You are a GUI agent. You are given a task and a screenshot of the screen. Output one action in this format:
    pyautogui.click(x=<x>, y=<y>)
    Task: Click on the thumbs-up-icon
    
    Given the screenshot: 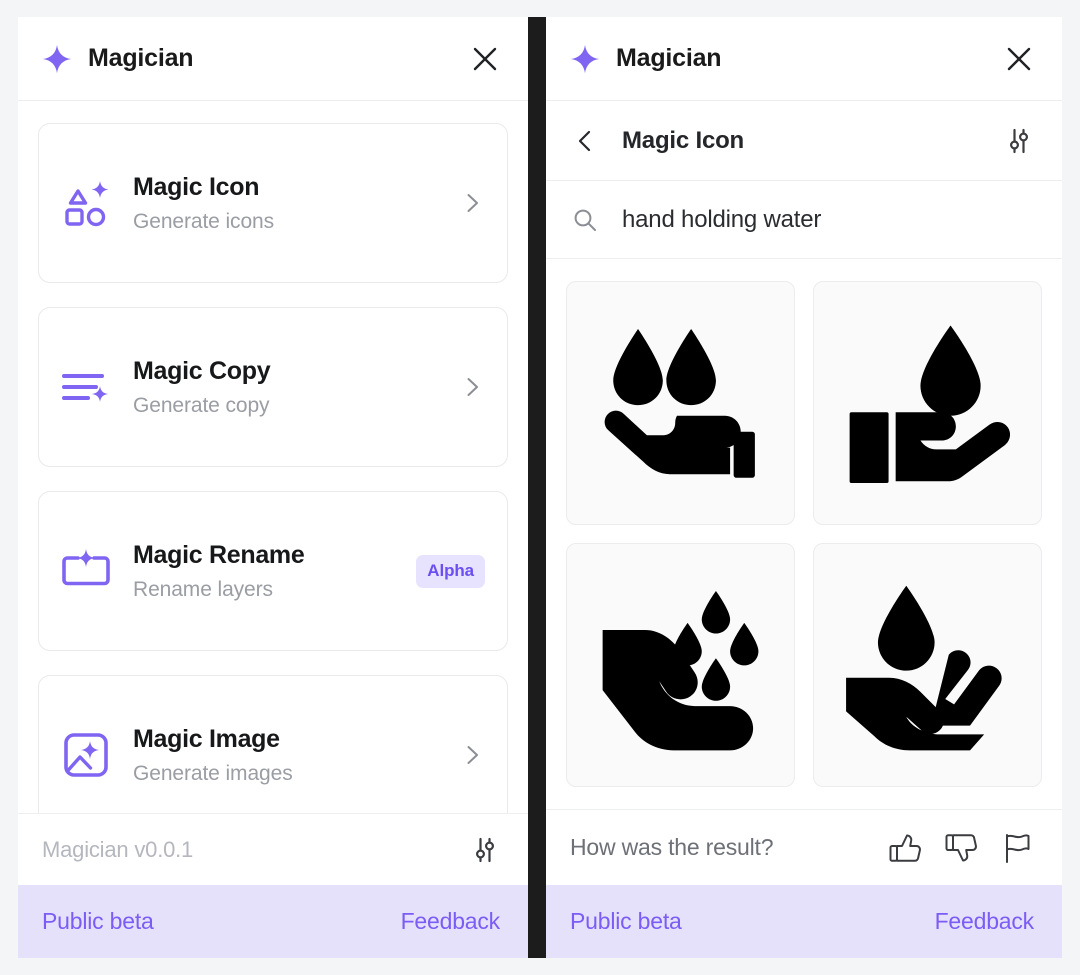 What is the action you would take?
    pyautogui.click(x=905, y=848)
    